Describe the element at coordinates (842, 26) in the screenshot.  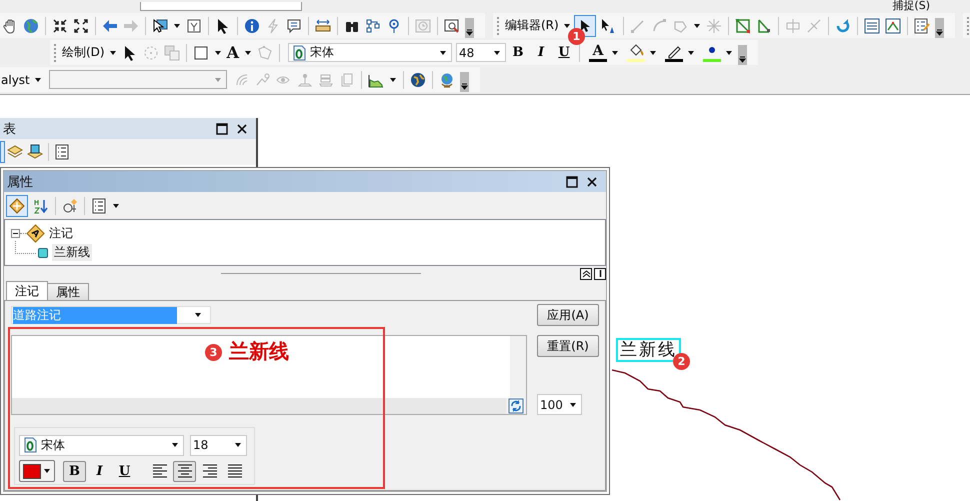
I see `rotate-icon` at that location.